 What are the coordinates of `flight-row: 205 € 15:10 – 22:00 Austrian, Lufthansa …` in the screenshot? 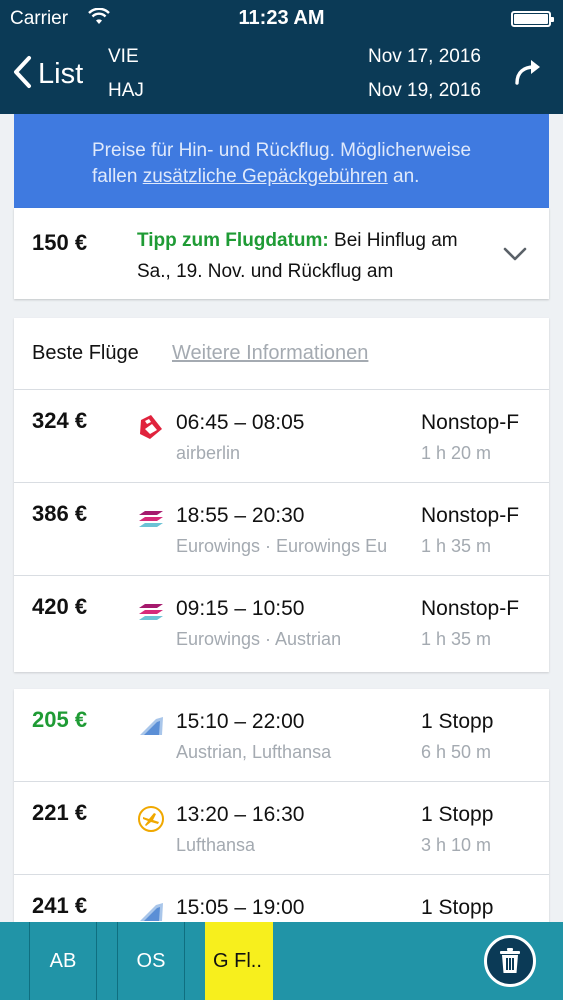 It's located at (281, 735).